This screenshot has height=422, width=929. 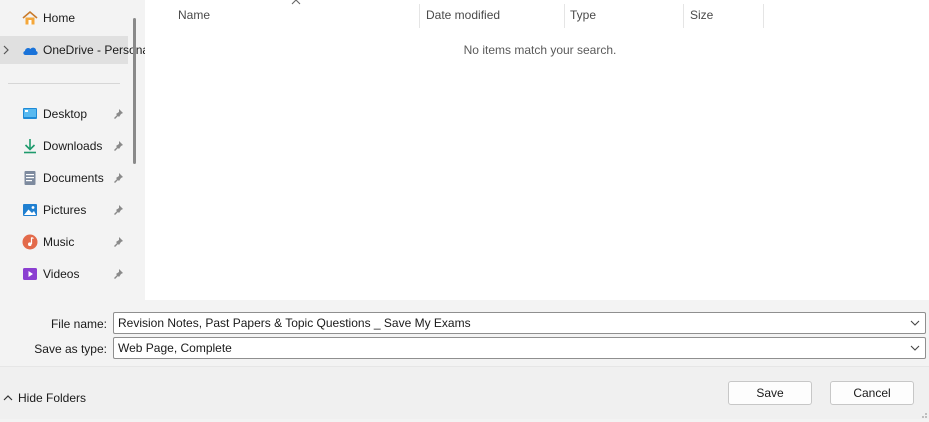 I want to click on document-icon, so click(x=30, y=178).